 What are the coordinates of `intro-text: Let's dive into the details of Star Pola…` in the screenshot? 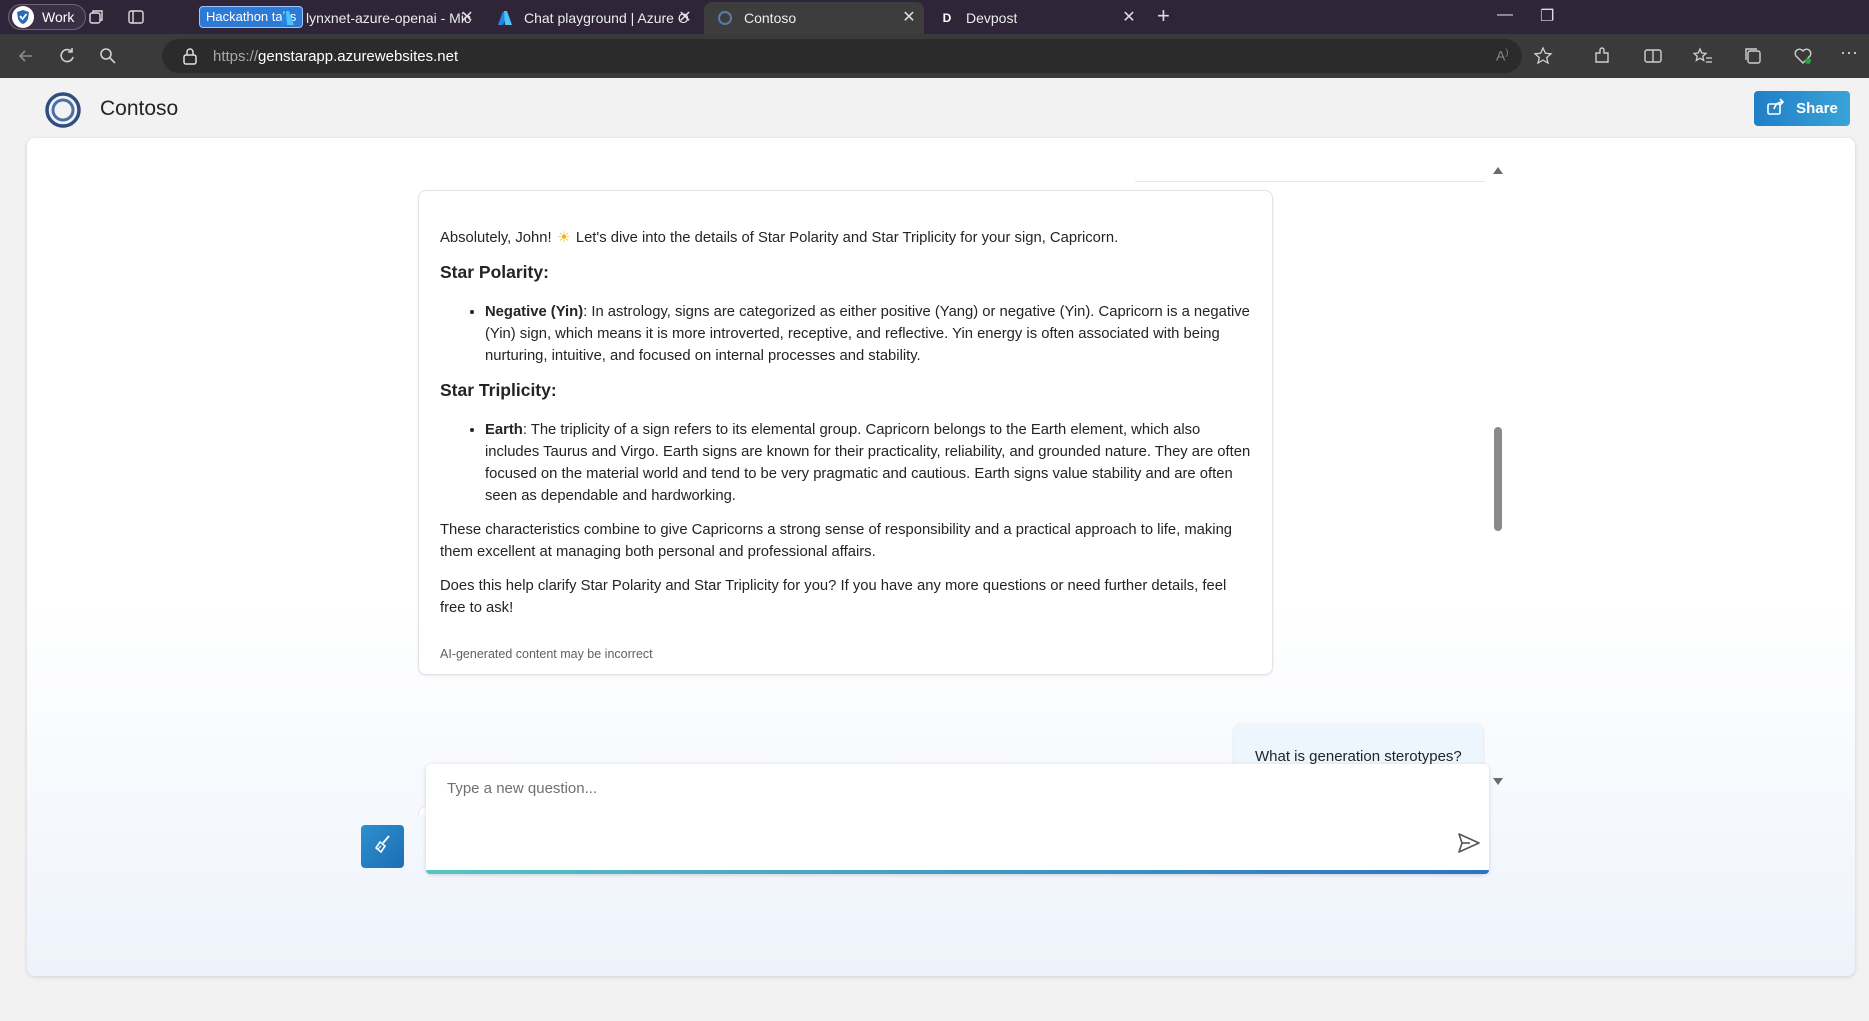 It's located at (847, 238).